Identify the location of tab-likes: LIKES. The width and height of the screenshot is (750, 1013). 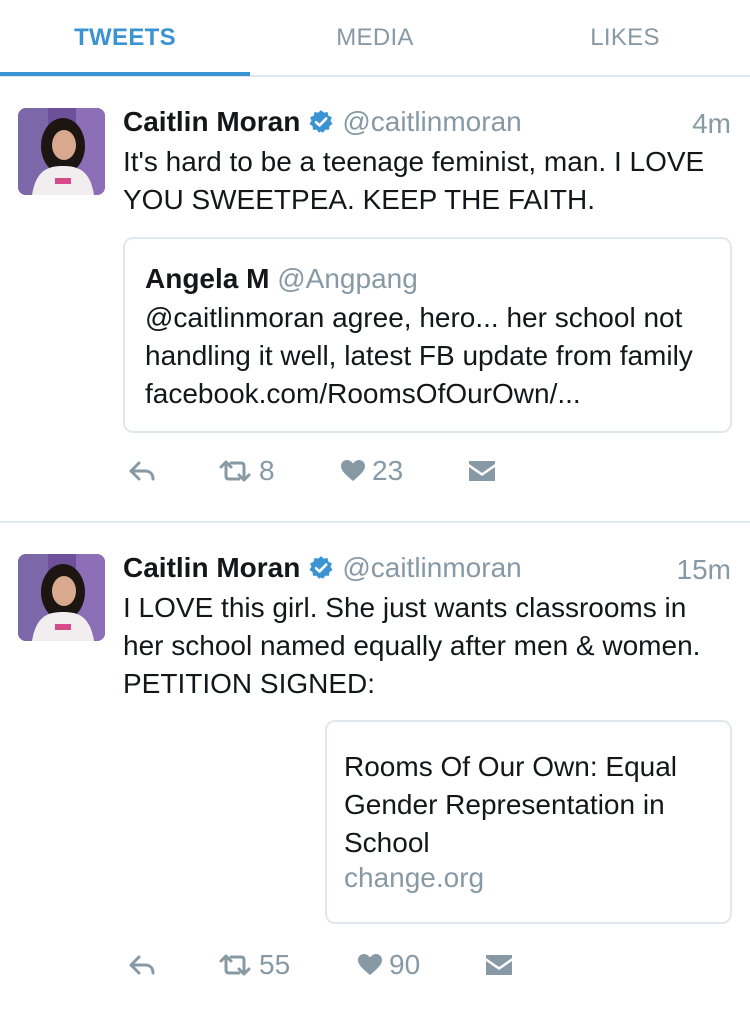
(625, 37).